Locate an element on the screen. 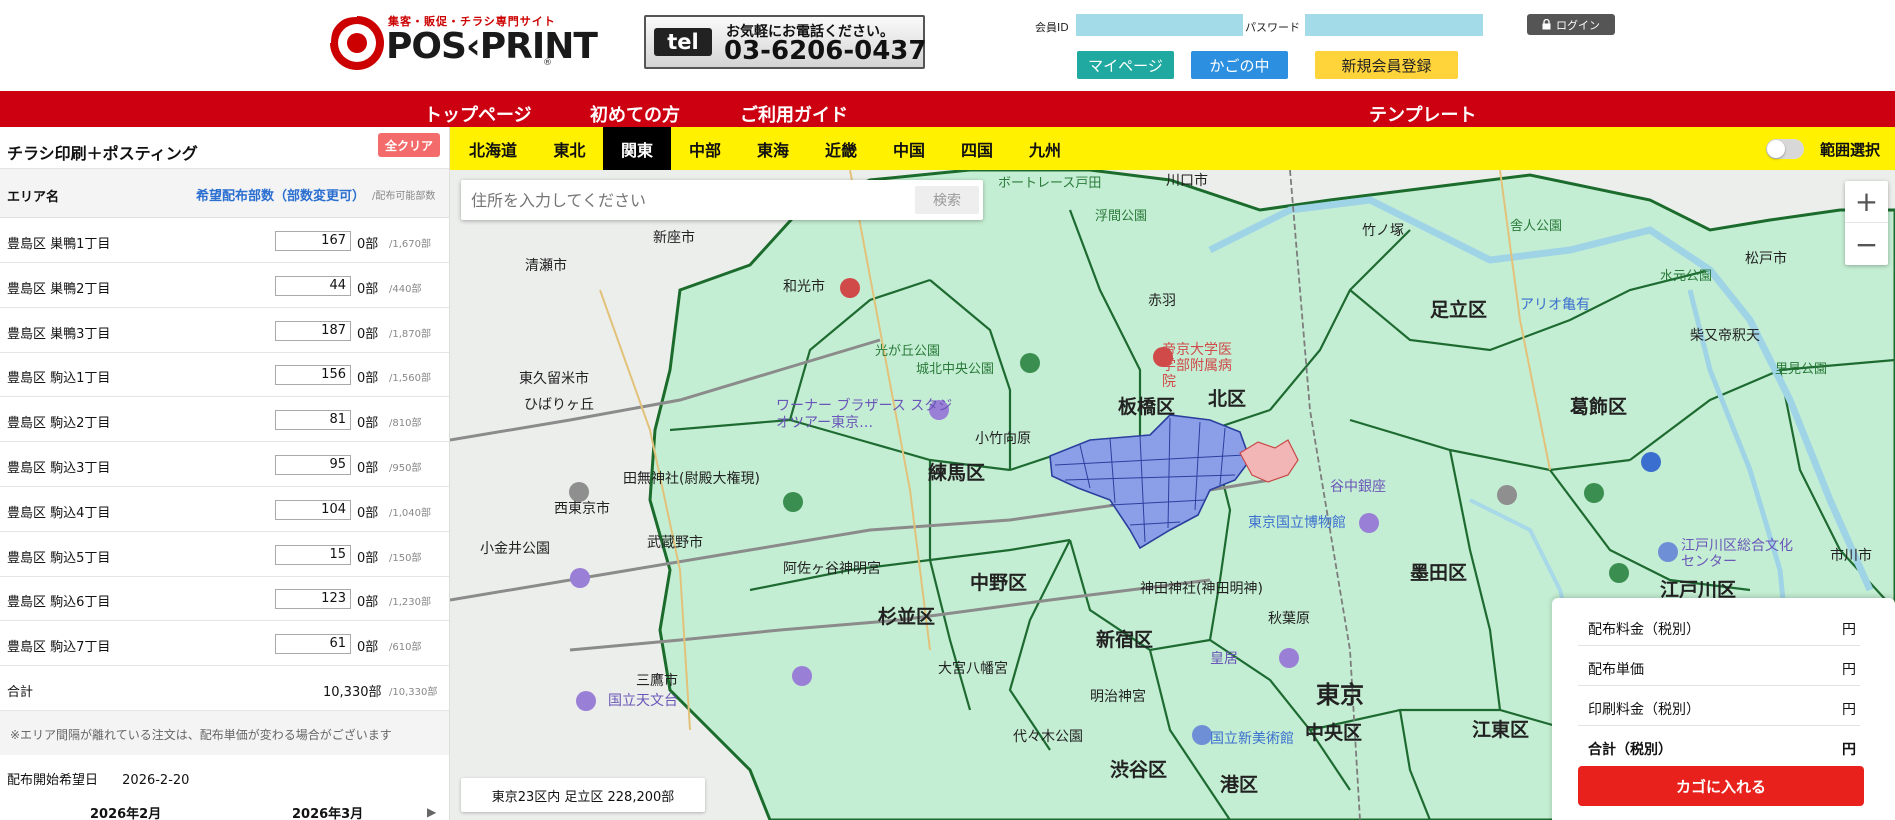  add-to-cart-button: カゴに入れる is located at coordinates (1721, 786).